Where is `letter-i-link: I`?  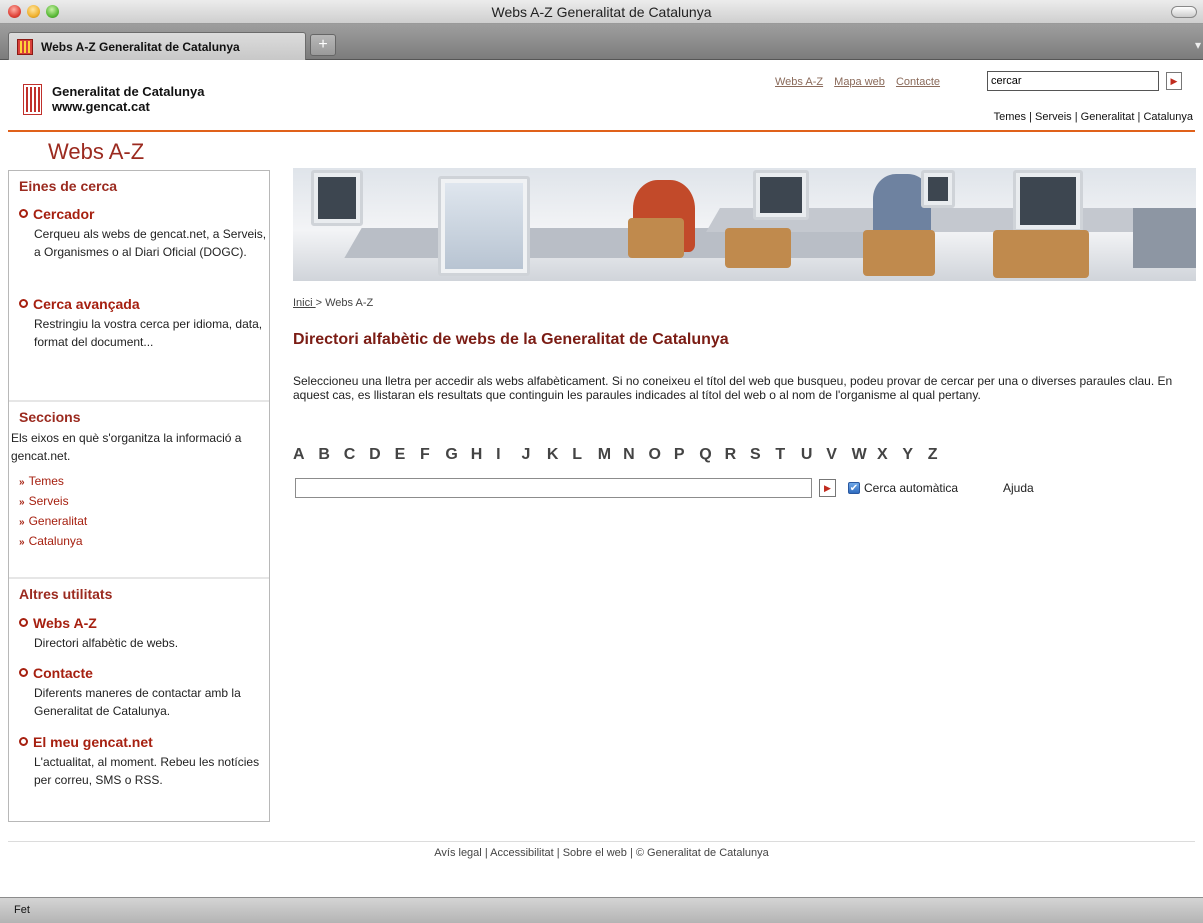
letter-i-link: I is located at coordinates (508, 455).